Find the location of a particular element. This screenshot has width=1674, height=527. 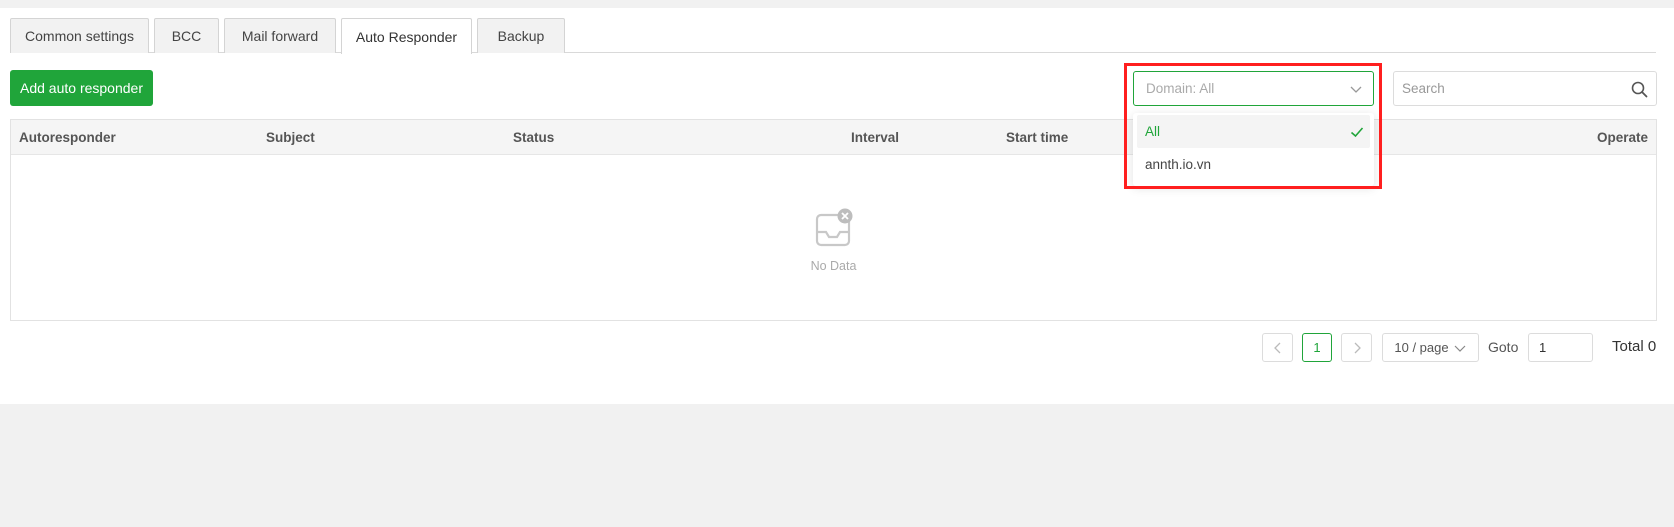

column-autoresponder: Autoresponder is located at coordinates (67, 137).